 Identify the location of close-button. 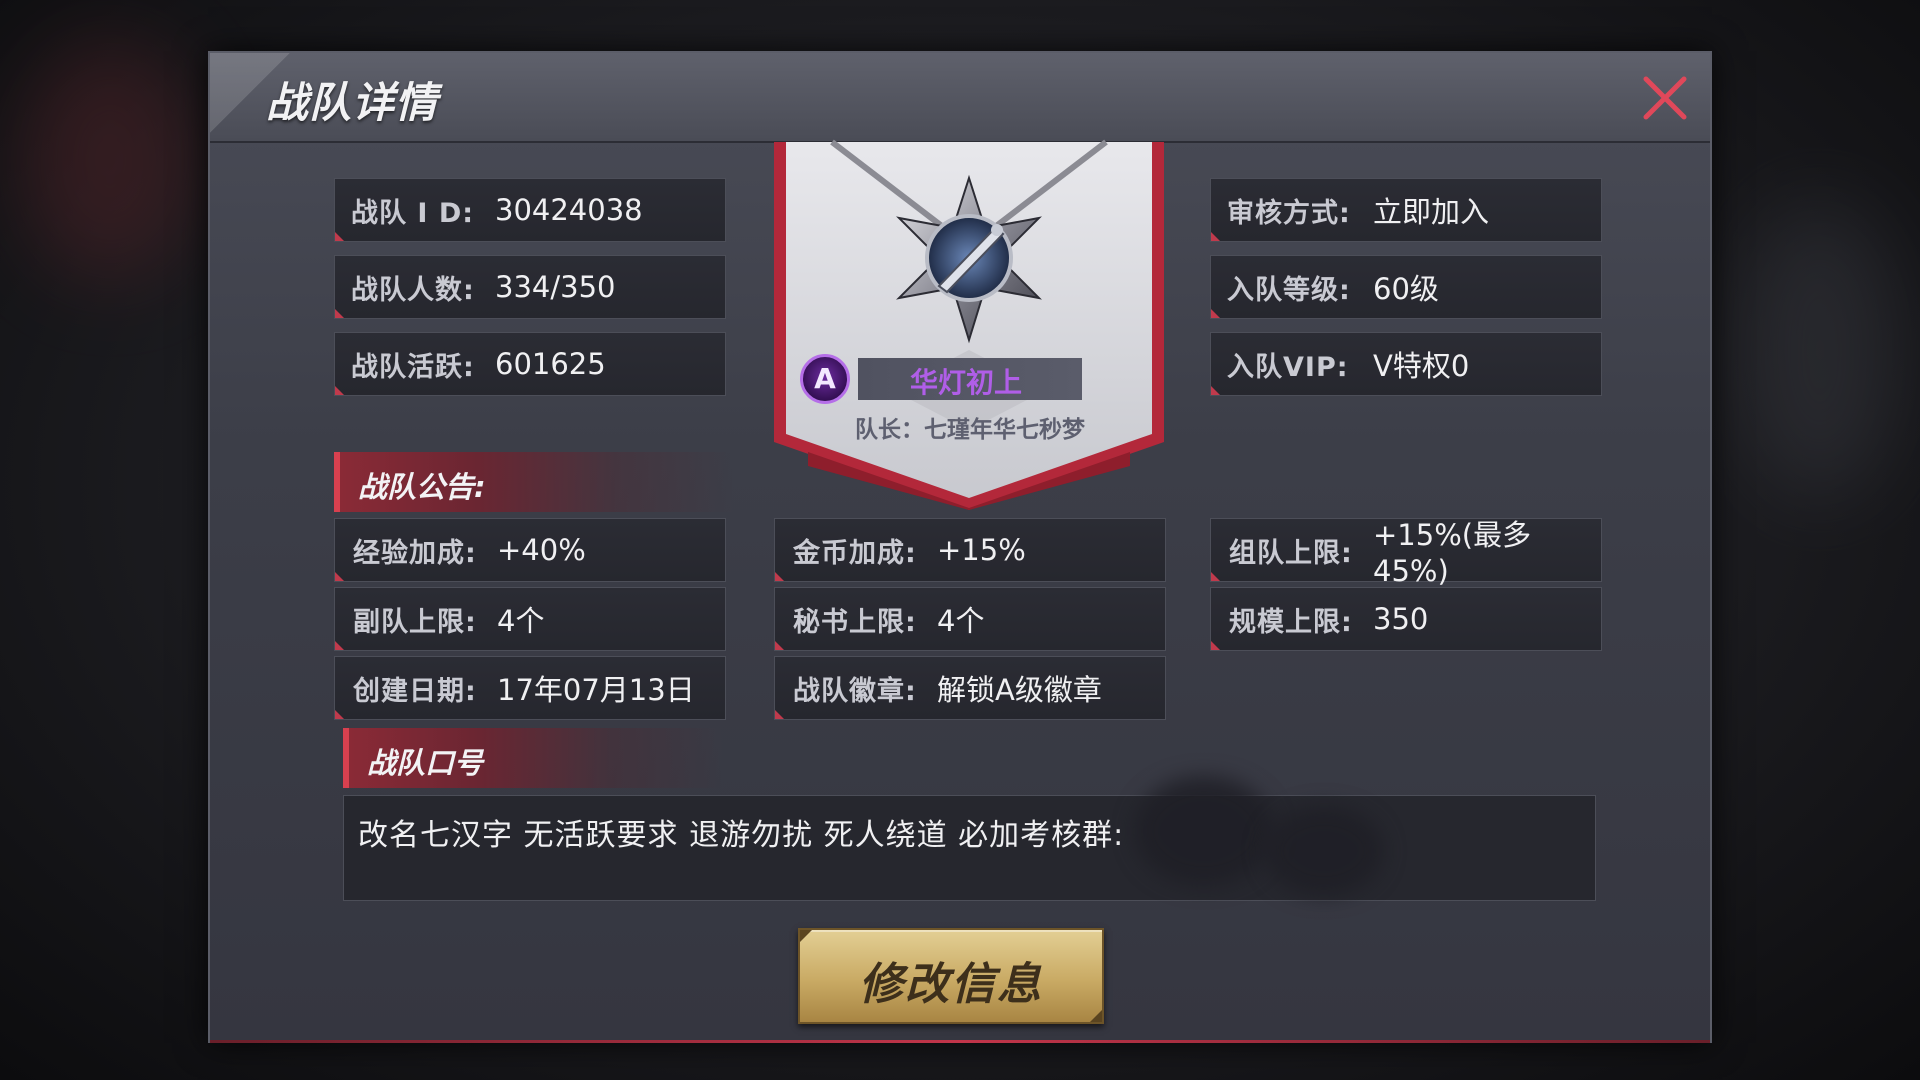
(1665, 98).